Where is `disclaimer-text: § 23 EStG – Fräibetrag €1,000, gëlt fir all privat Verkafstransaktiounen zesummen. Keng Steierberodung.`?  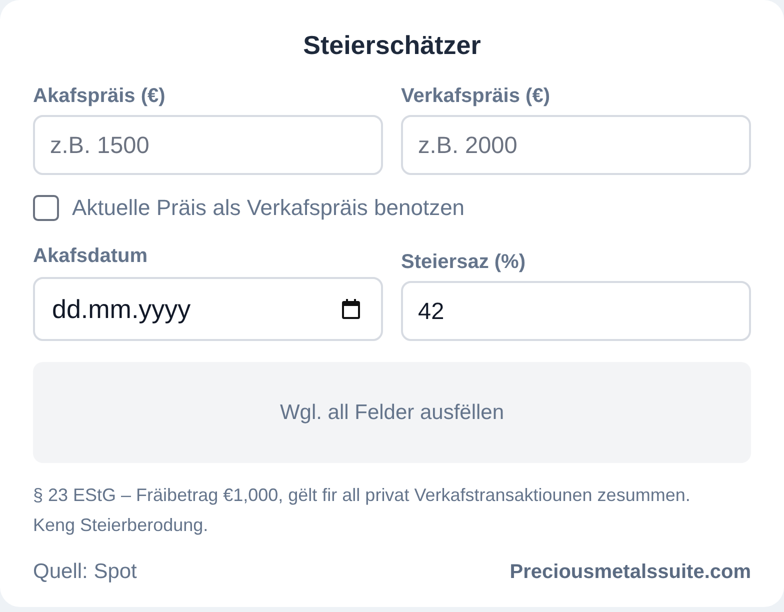
disclaimer-text: § 23 EStG – Fräibetrag €1,000, gëlt fir all privat Verkafstransaktiounen zesummen. Keng Steierberodung. is located at coordinates (362, 510).